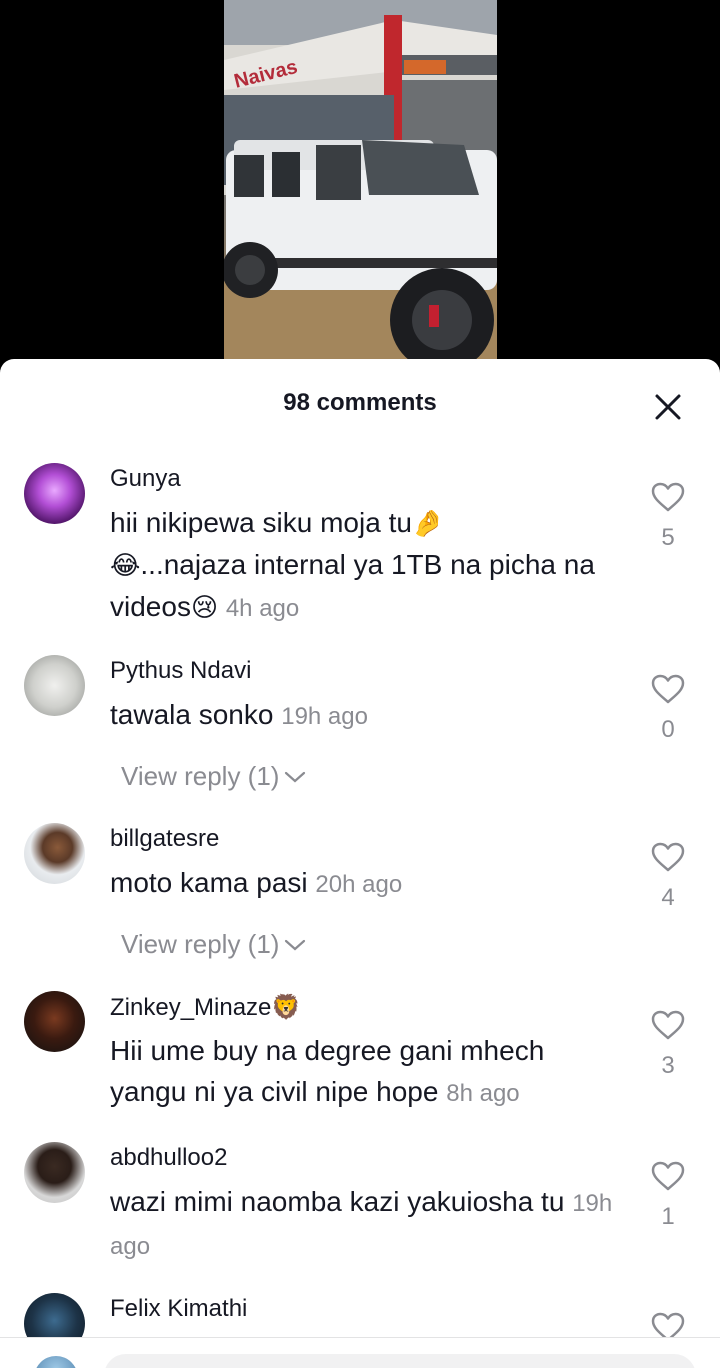 This screenshot has width=720, height=1368. What do you see at coordinates (668, 708) in the screenshot?
I see `like-button: 0` at bounding box center [668, 708].